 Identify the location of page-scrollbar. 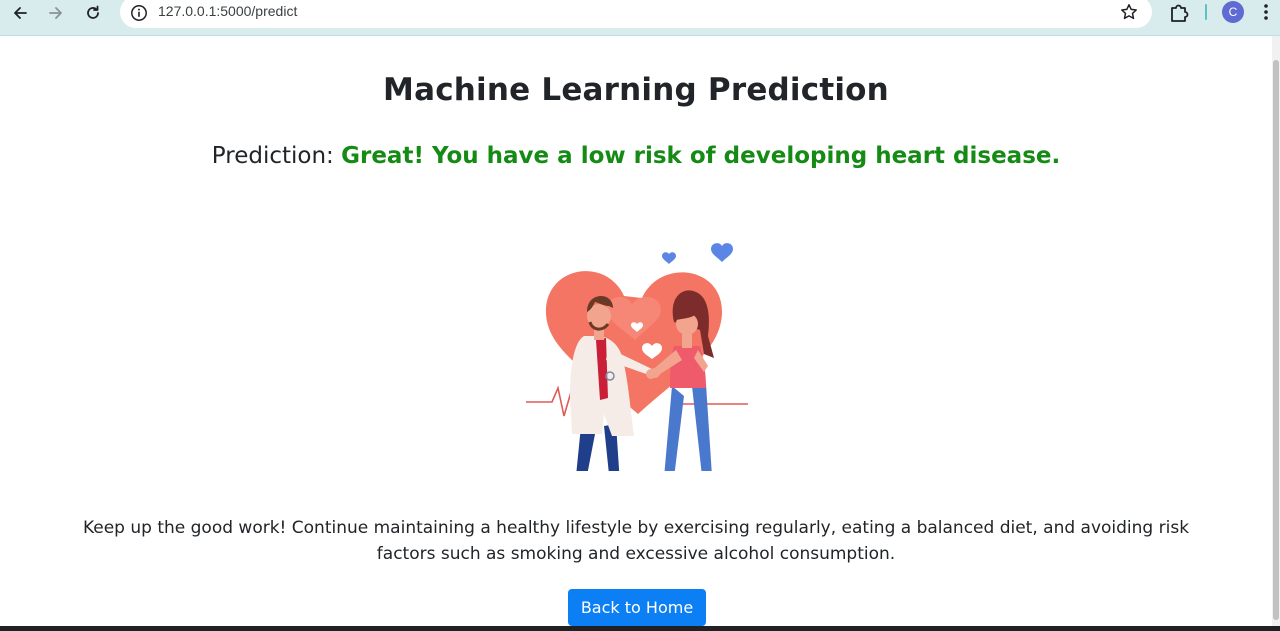
(1276, 331).